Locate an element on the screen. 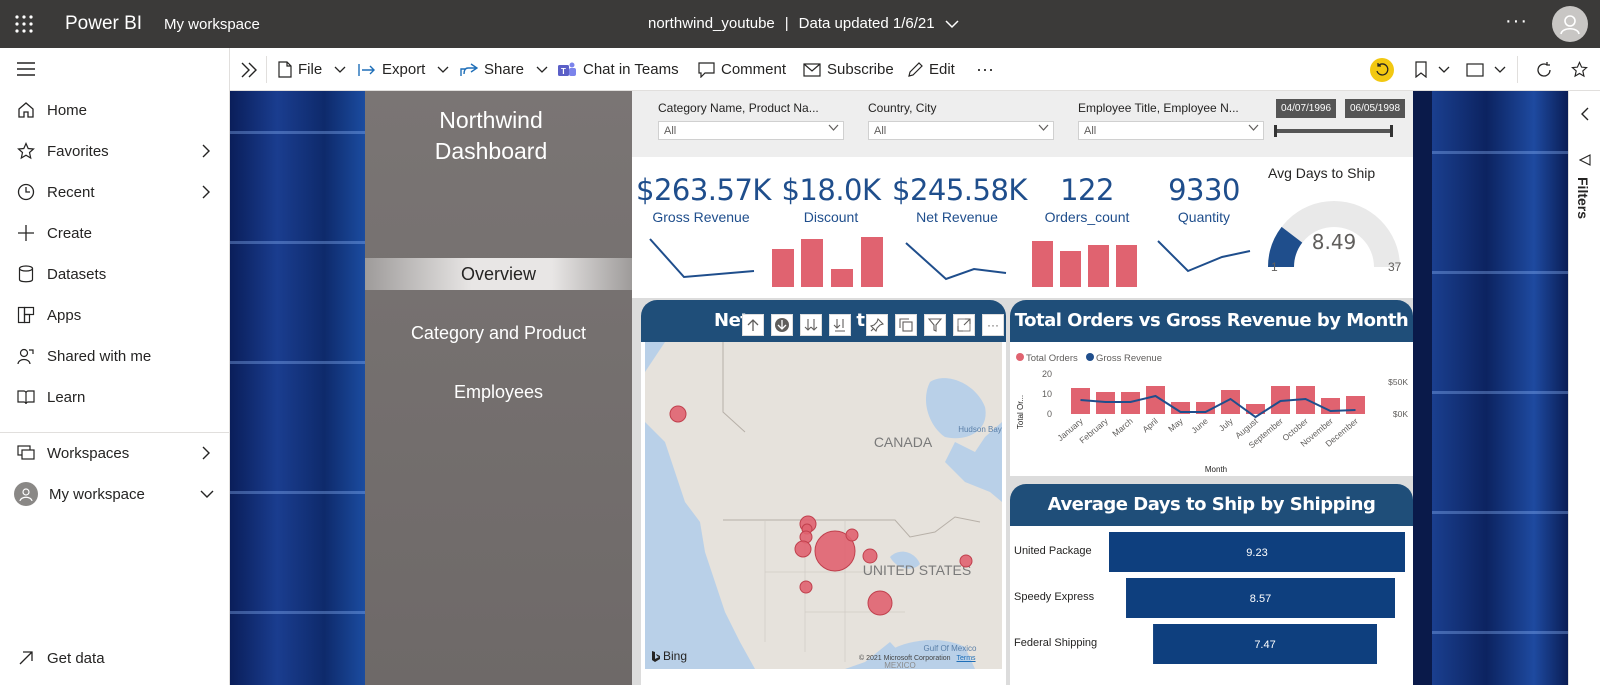 The width and height of the screenshot is (1600, 685). nav-item-apps: Apps is located at coordinates (115, 315).